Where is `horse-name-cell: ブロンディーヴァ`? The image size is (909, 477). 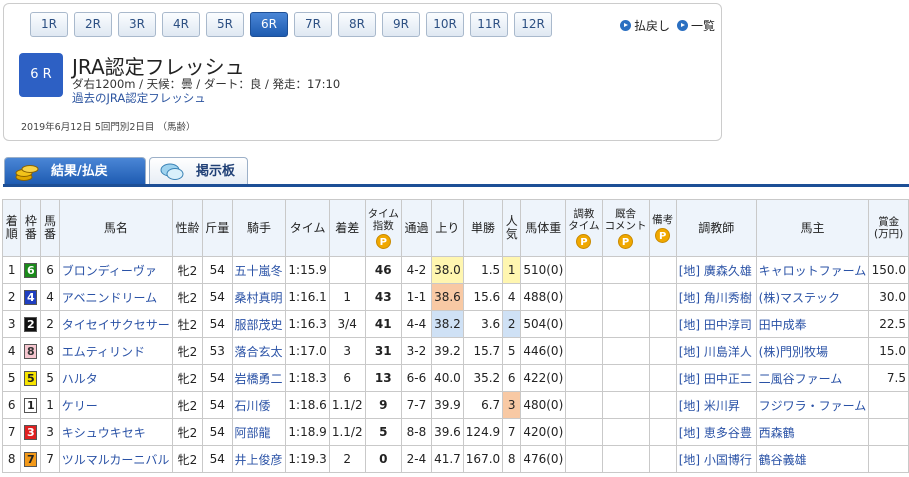
horse-name-cell: ブロンディーヴァ is located at coordinates (116, 270).